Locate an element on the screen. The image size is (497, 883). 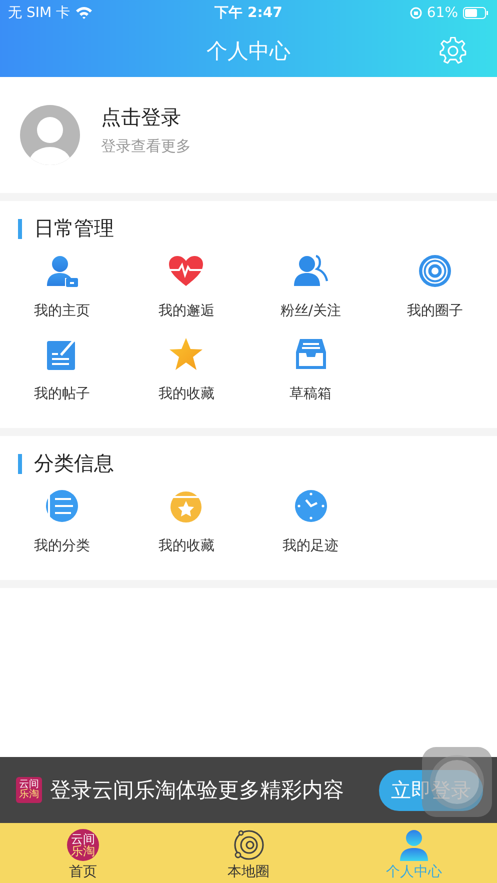
menu-item: 我的足迹 is located at coordinates (310, 546).